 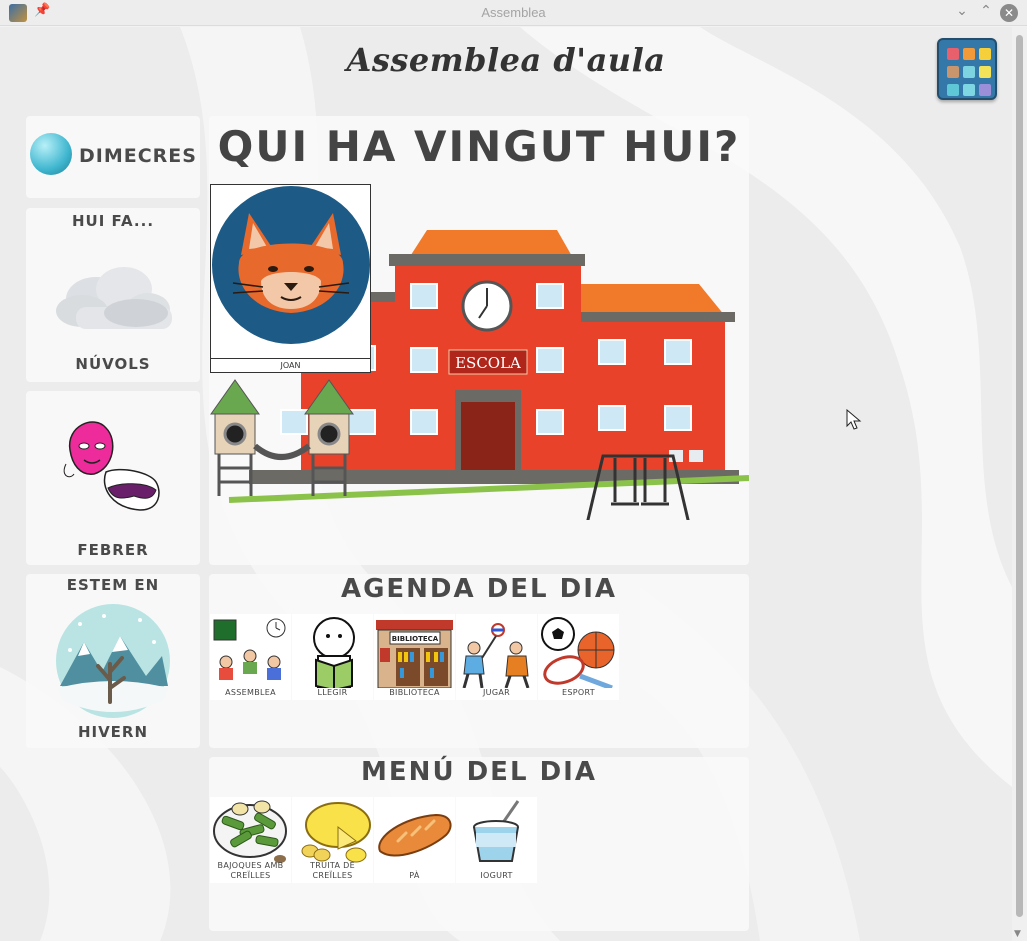 I want to click on library-icon: BIBLIOTECA, so click(x=414, y=654).